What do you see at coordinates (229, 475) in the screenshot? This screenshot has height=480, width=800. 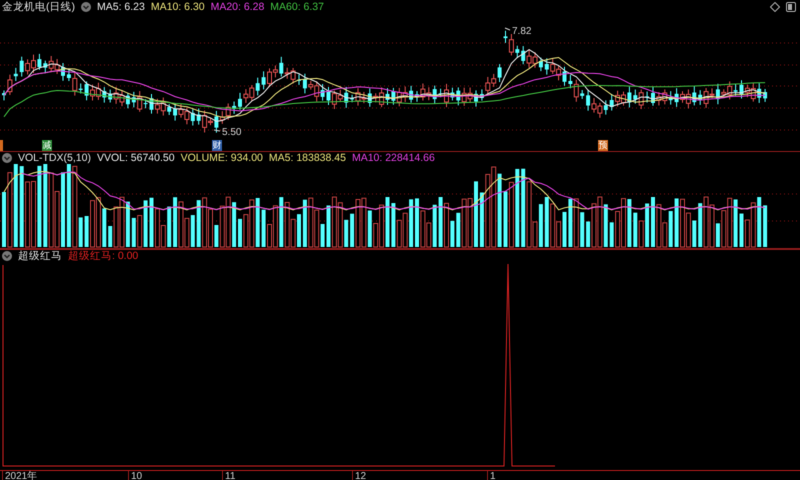 I see `axis-label: 11` at bounding box center [229, 475].